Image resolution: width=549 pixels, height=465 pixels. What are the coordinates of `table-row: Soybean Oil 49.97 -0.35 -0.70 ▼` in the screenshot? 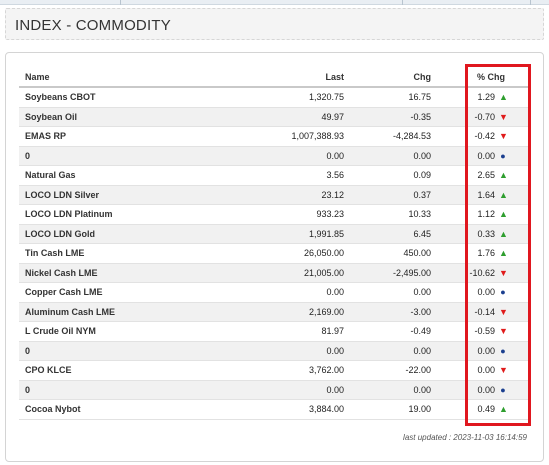 It's located at (275, 117).